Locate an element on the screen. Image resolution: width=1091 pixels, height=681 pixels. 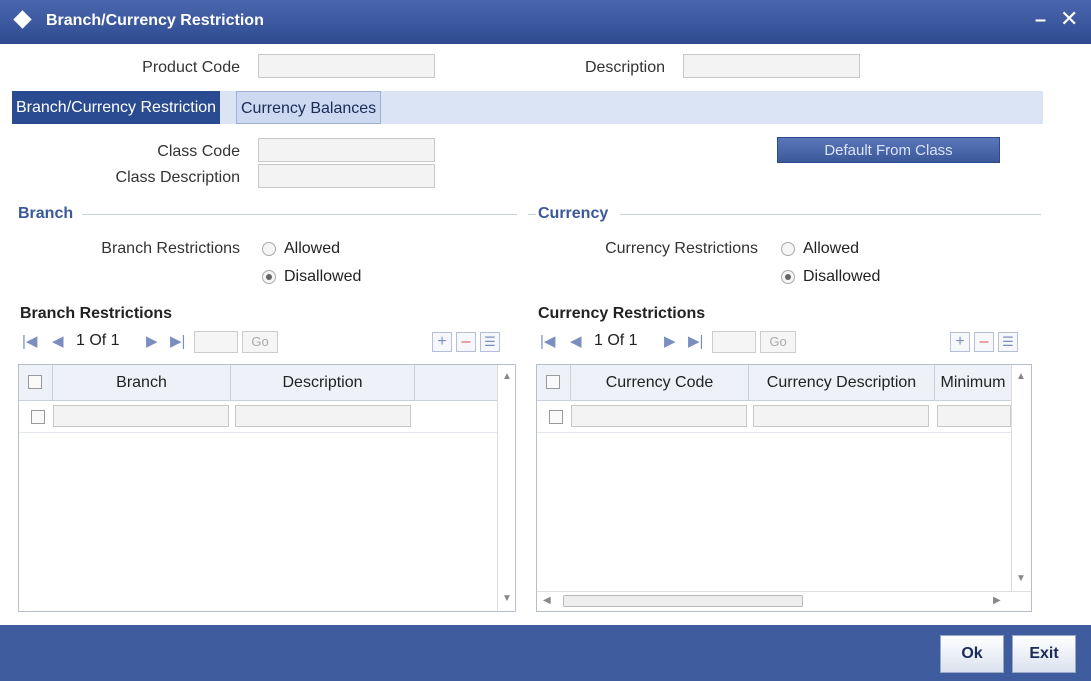
currency-horizontal-scrollbar: ◀ ▶ is located at coordinates (784, 600).